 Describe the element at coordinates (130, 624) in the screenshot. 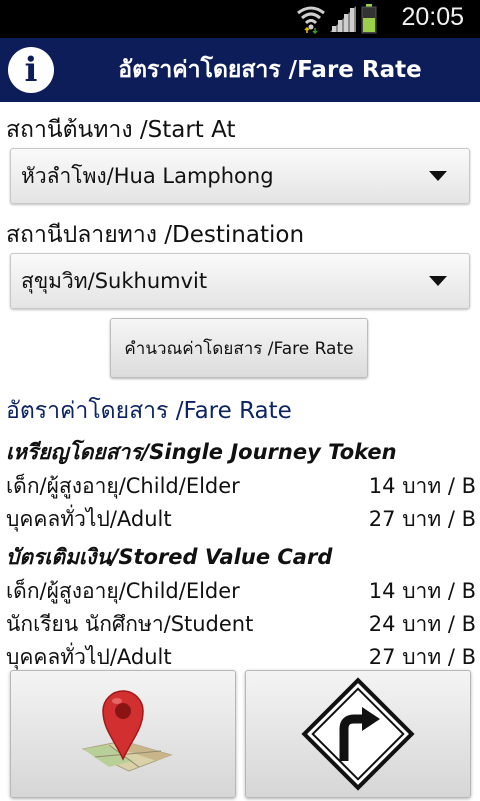

I see `fare-label: นักเรียน นักศึกษา/Student` at that location.